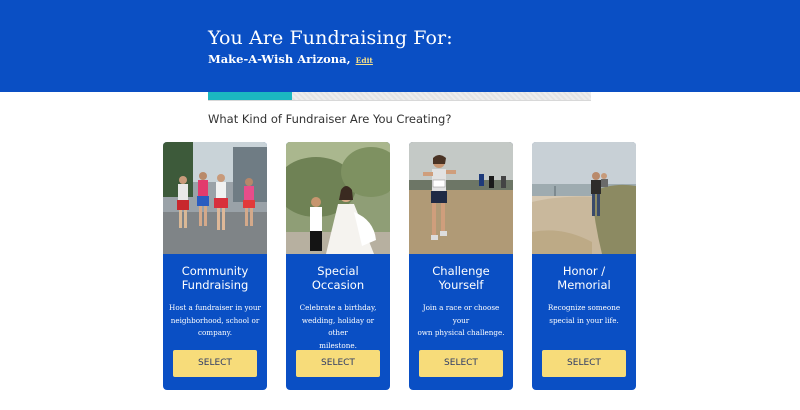 This screenshot has height=410, width=800. Describe the element at coordinates (461, 198) in the screenshot. I see `woman-running-race-photo` at that location.